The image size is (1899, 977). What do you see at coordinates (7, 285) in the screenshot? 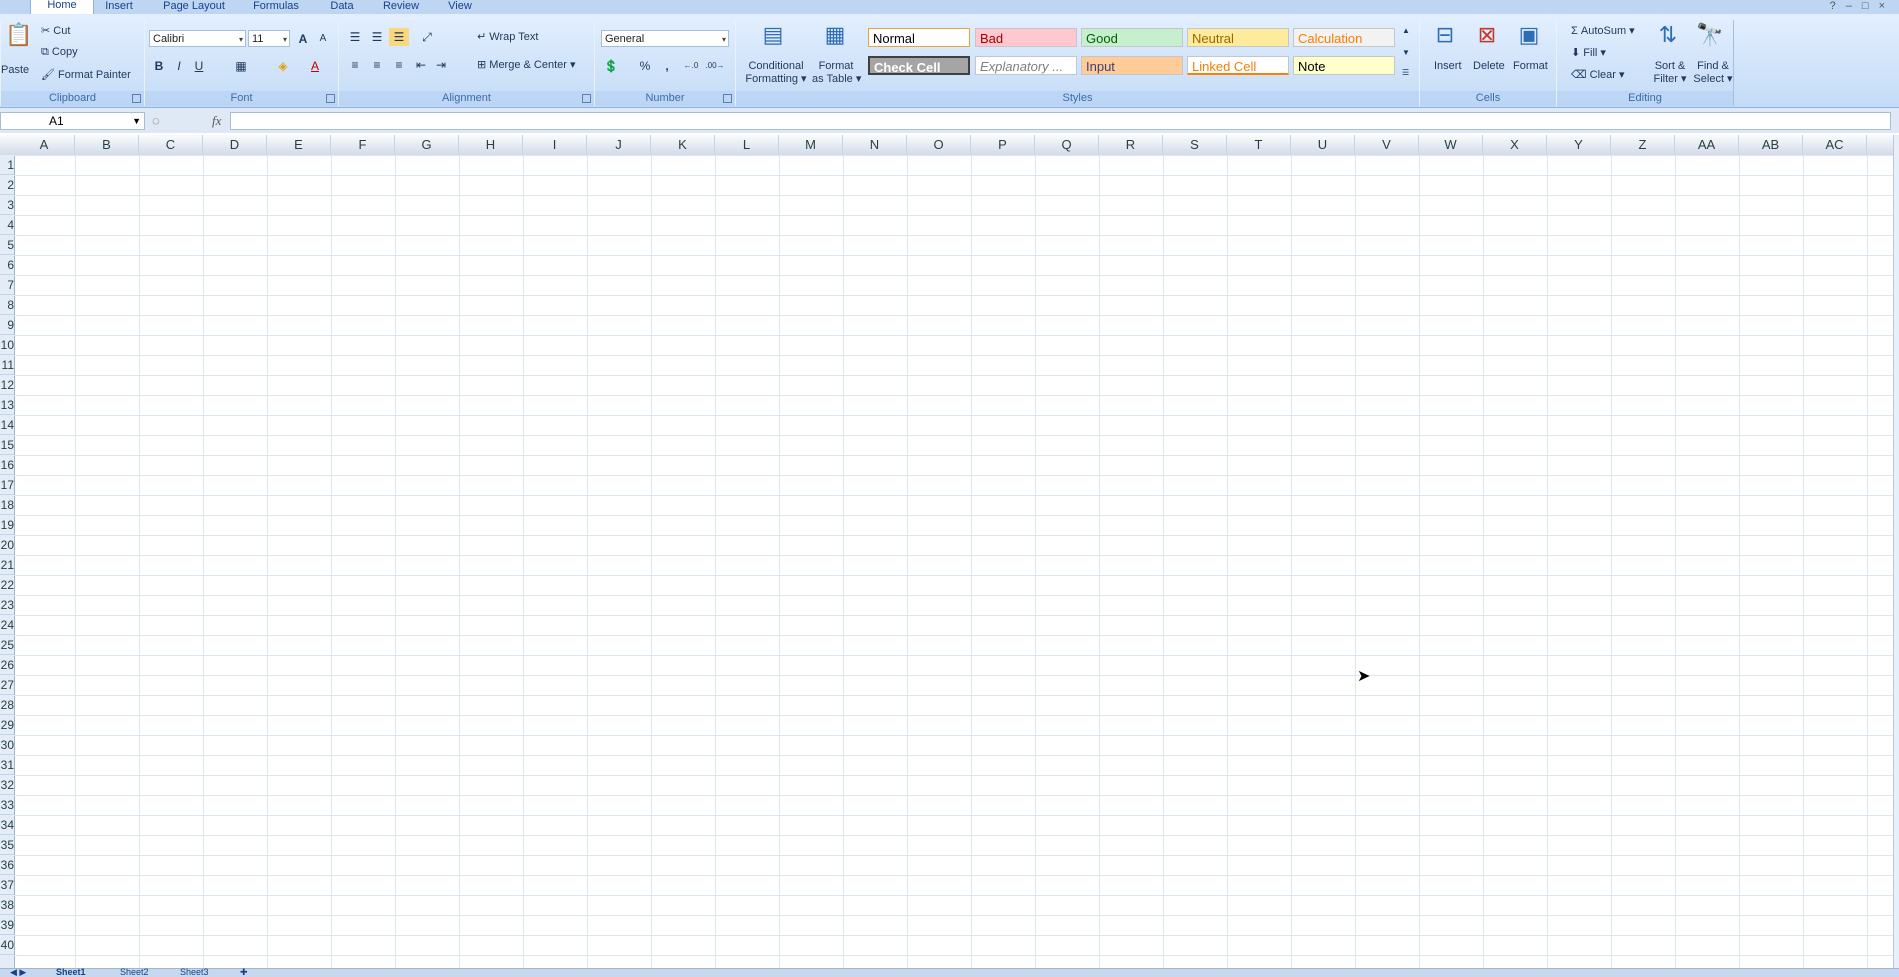
I see `row-header: 7` at bounding box center [7, 285].